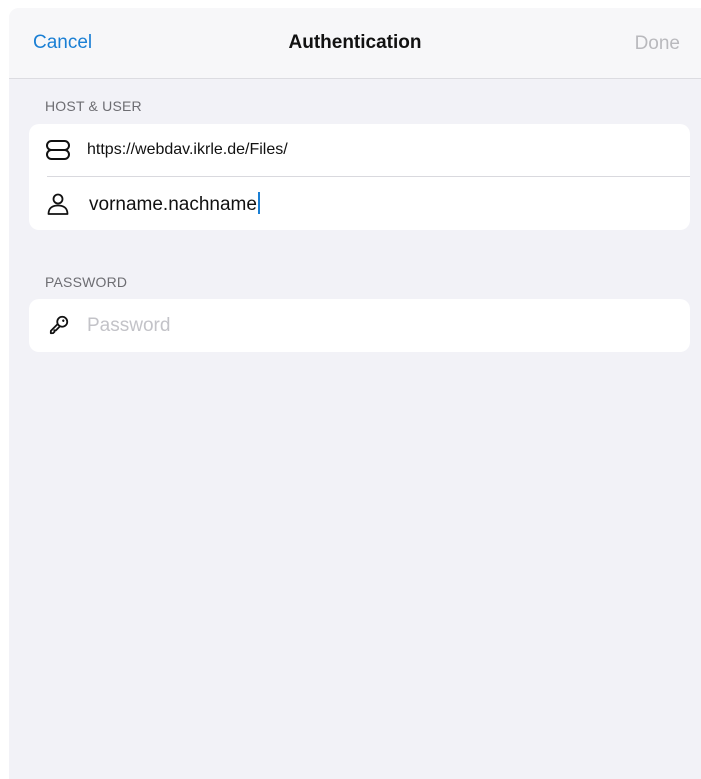 The image size is (701, 779). What do you see at coordinates (58, 204) in the screenshot?
I see `person-icon` at bounding box center [58, 204].